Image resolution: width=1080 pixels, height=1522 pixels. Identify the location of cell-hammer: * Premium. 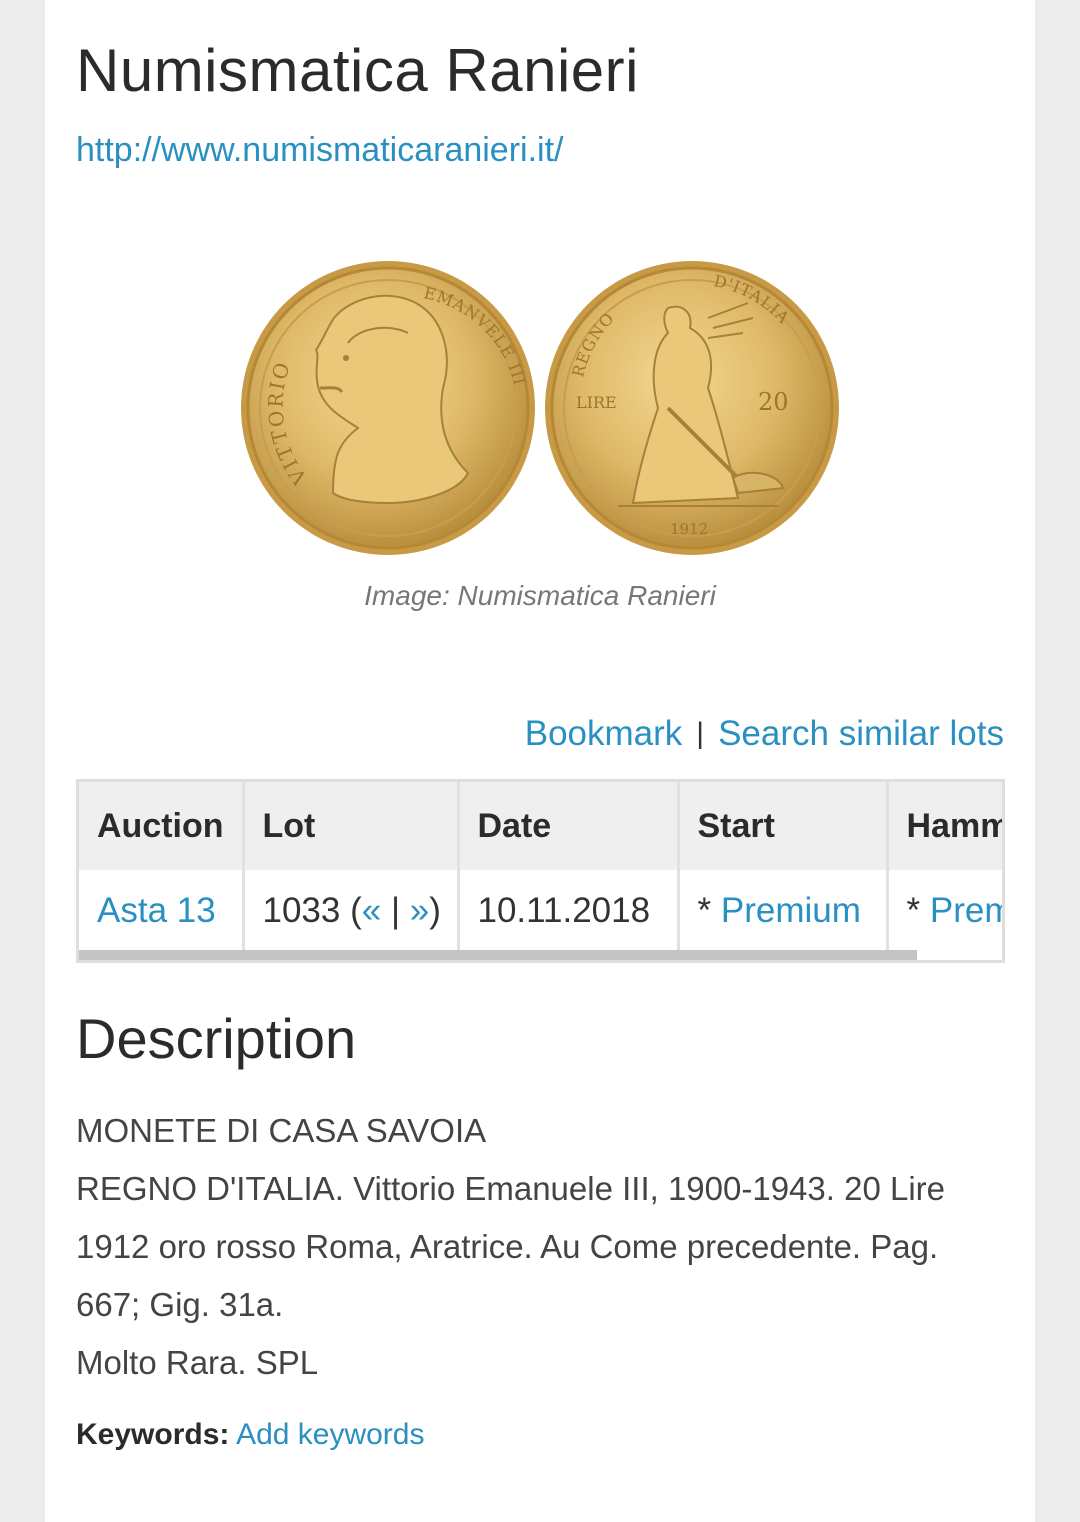
(944, 911).